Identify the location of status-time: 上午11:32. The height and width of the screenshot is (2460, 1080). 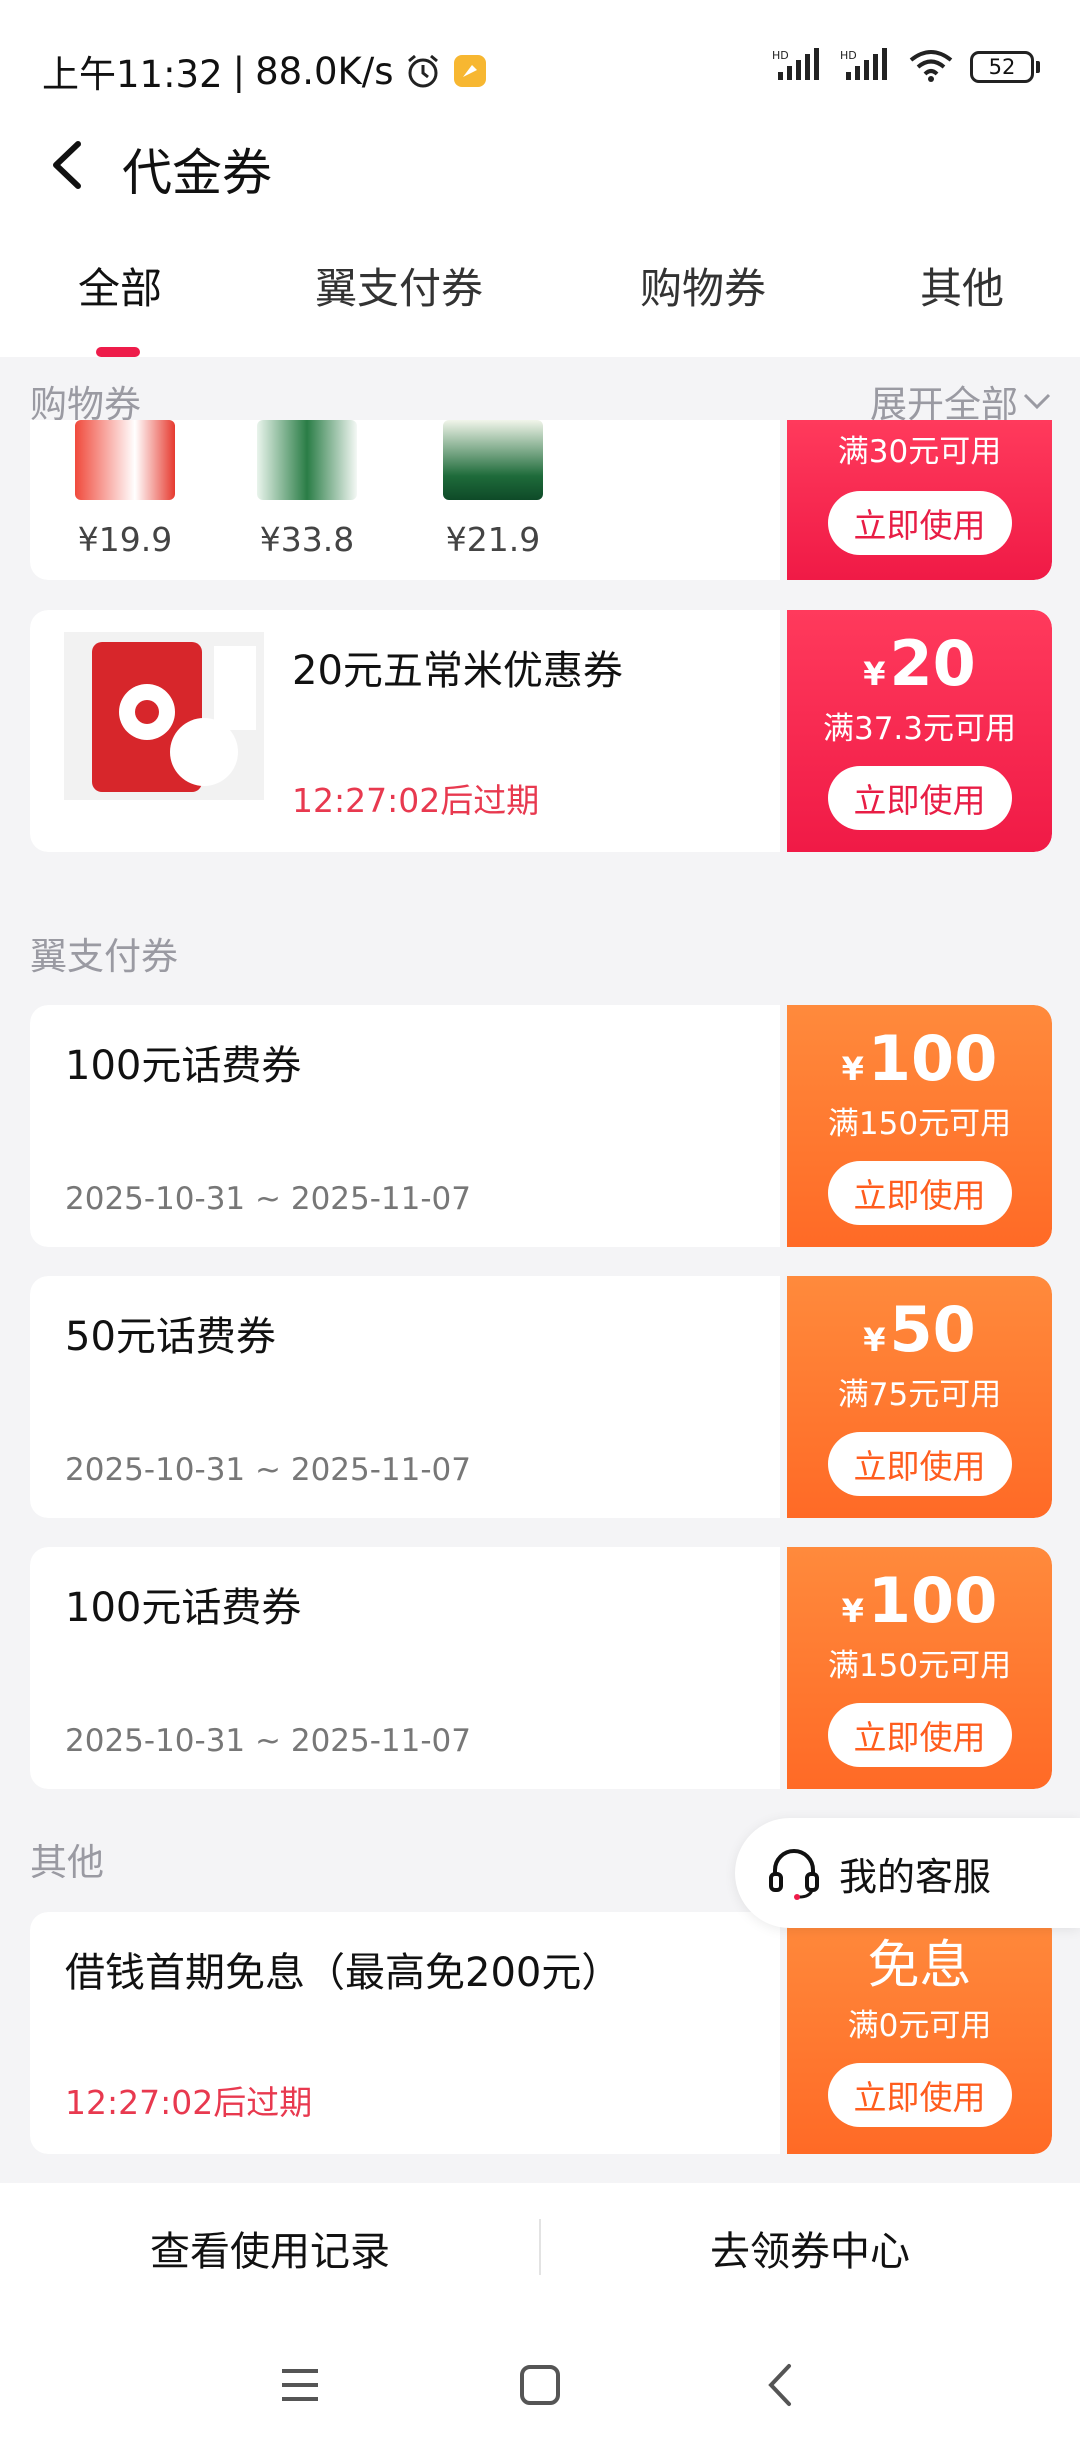
(132, 74).